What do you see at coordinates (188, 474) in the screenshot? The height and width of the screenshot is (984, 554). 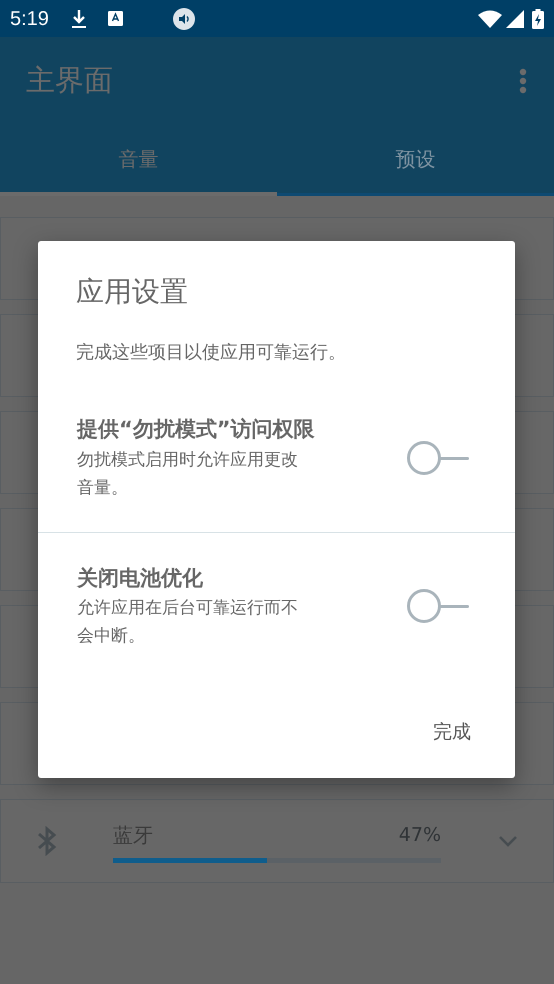 I see `setting-description: 勿扰模式启用时允许应用更改音量。` at bounding box center [188, 474].